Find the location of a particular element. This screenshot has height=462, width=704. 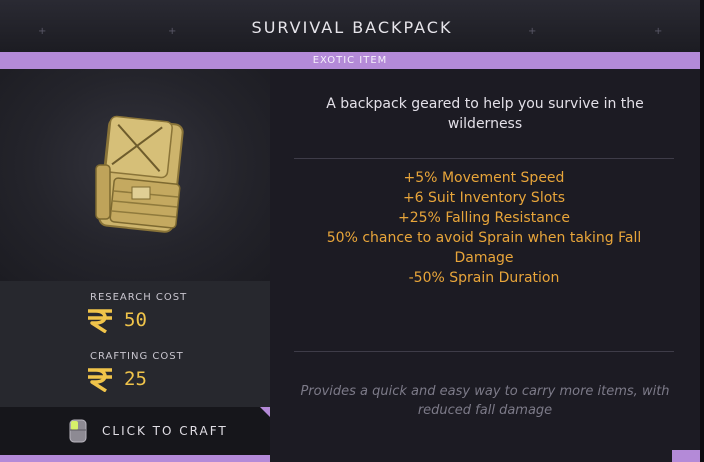

crafting-cost-value: 25 is located at coordinates (135, 379).